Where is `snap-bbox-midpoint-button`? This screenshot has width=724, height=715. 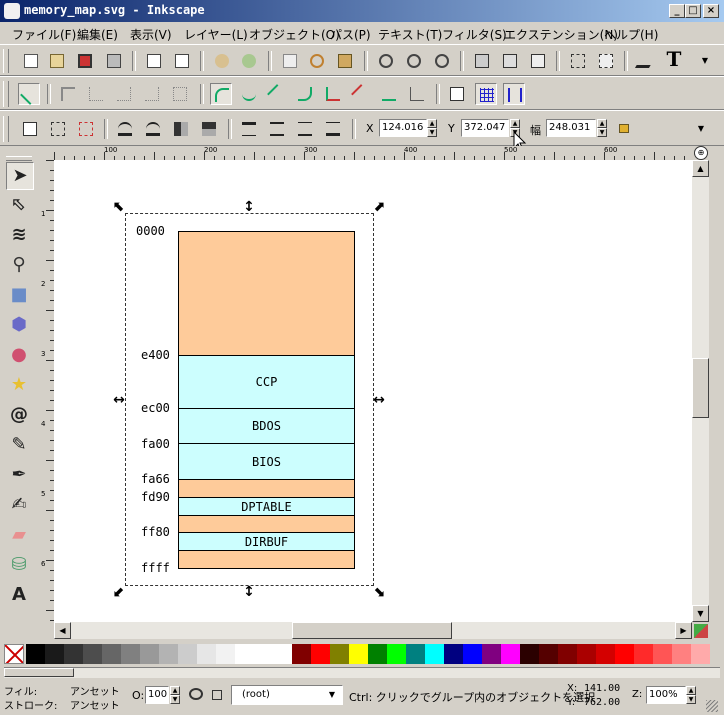 snap-bbox-midpoint-button is located at coordinates (152, 94).